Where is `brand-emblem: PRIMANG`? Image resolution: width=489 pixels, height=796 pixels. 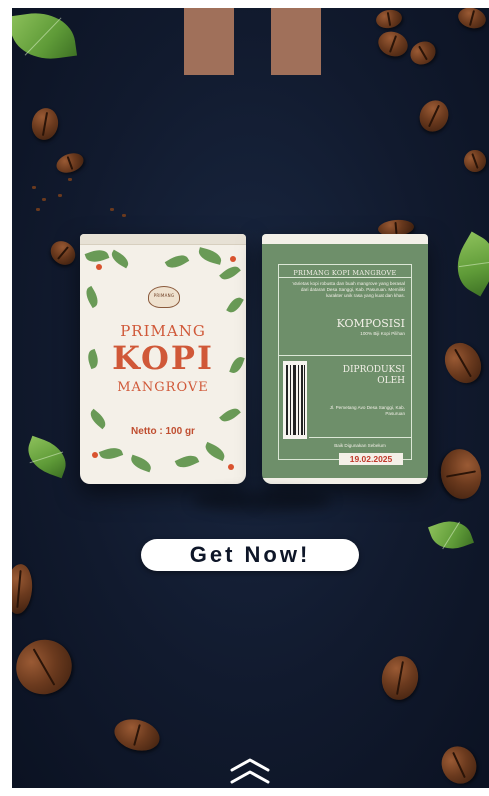
brand-emblem: PRIMANG is located at coordinates (164, 297).